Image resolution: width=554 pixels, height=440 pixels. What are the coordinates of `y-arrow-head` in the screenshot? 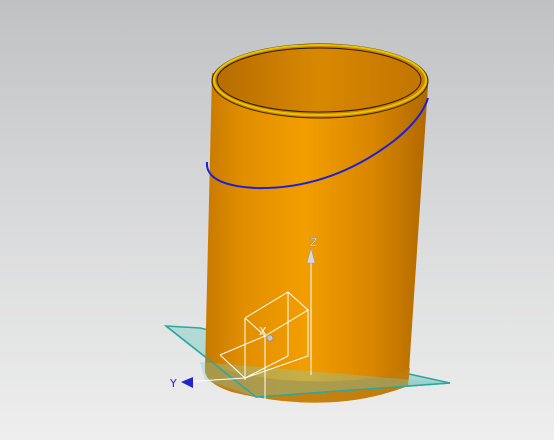 It's located at (187, 382).